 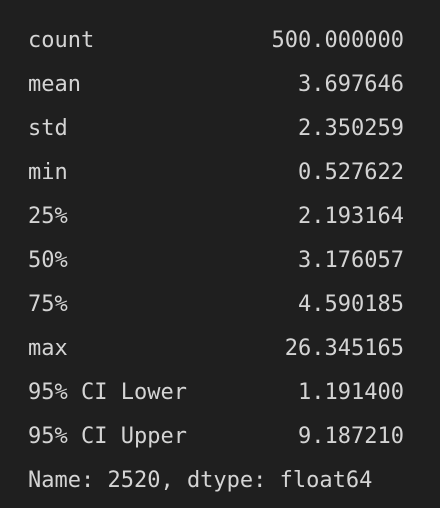 I want to click on stat-value: 3.176057, so click(x=351, y=260).